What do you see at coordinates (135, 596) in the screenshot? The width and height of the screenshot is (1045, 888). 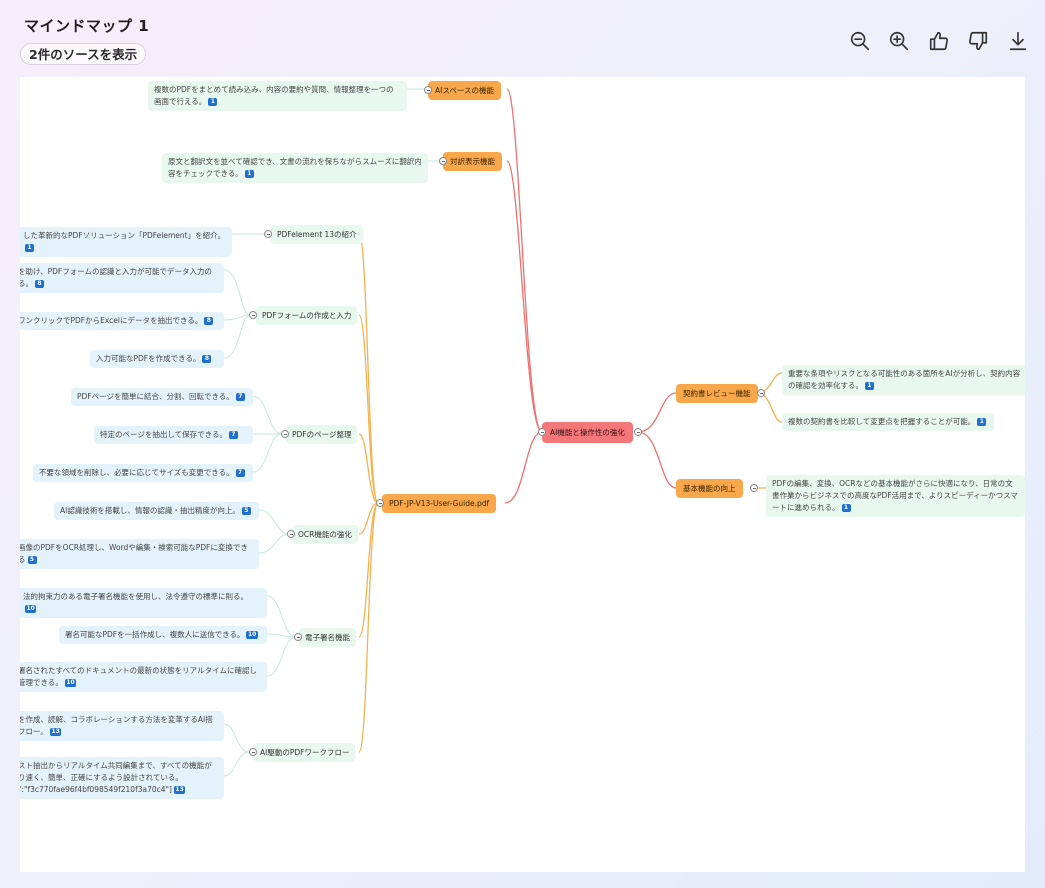 I see `leaf-esign-1-text: 法的拘束力のある電子署名機能を使用し、法令遵守の標準に則る。` at bounding box center [135, 596].